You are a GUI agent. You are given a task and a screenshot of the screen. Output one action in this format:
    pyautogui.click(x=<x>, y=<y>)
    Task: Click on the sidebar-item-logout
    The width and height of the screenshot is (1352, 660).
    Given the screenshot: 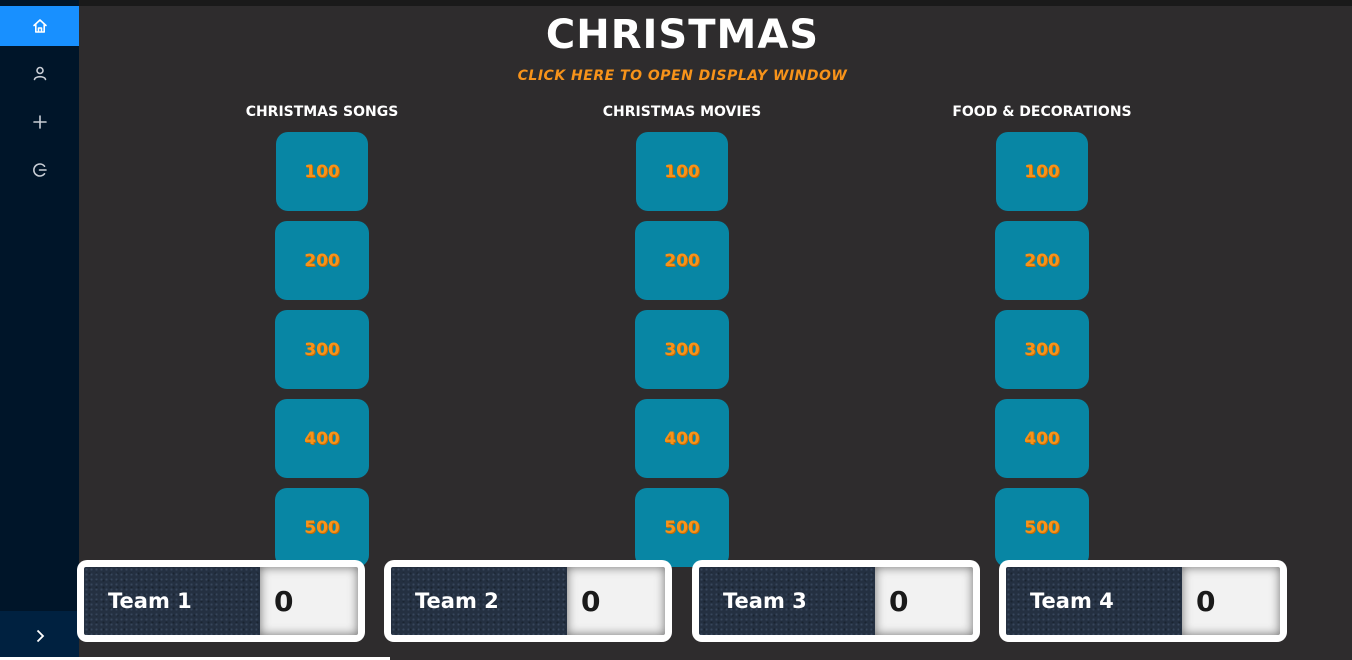 What is the action you would take?
    pyautogui.click(x=39, y=170)
    